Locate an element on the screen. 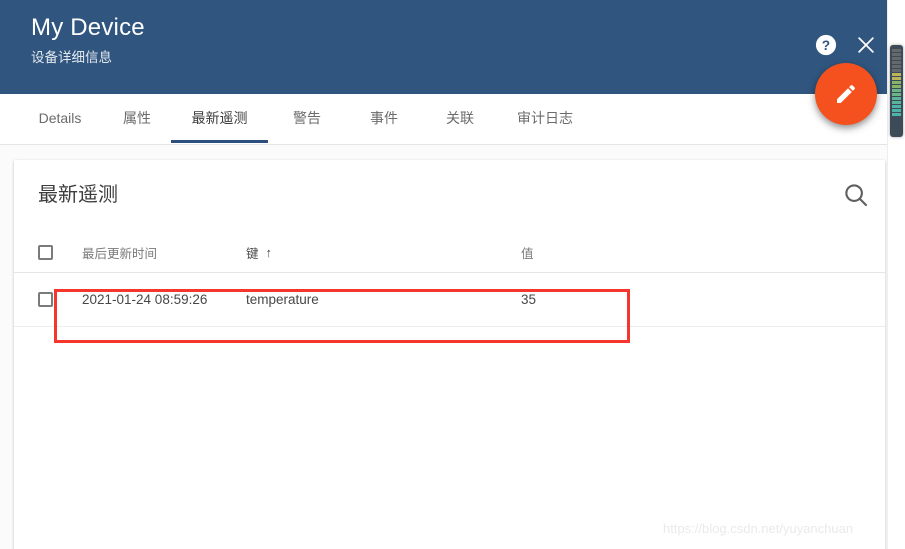  tab-relations: 关联 is located at coordinates (460, 118).